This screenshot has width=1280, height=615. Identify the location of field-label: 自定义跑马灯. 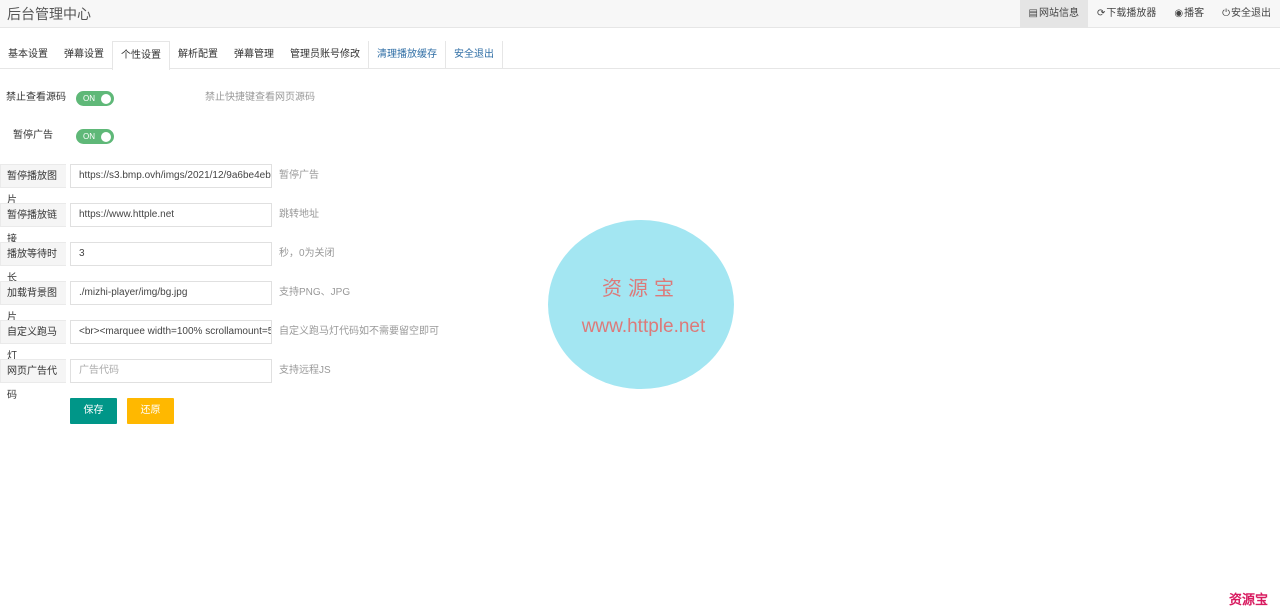
(33, 341).